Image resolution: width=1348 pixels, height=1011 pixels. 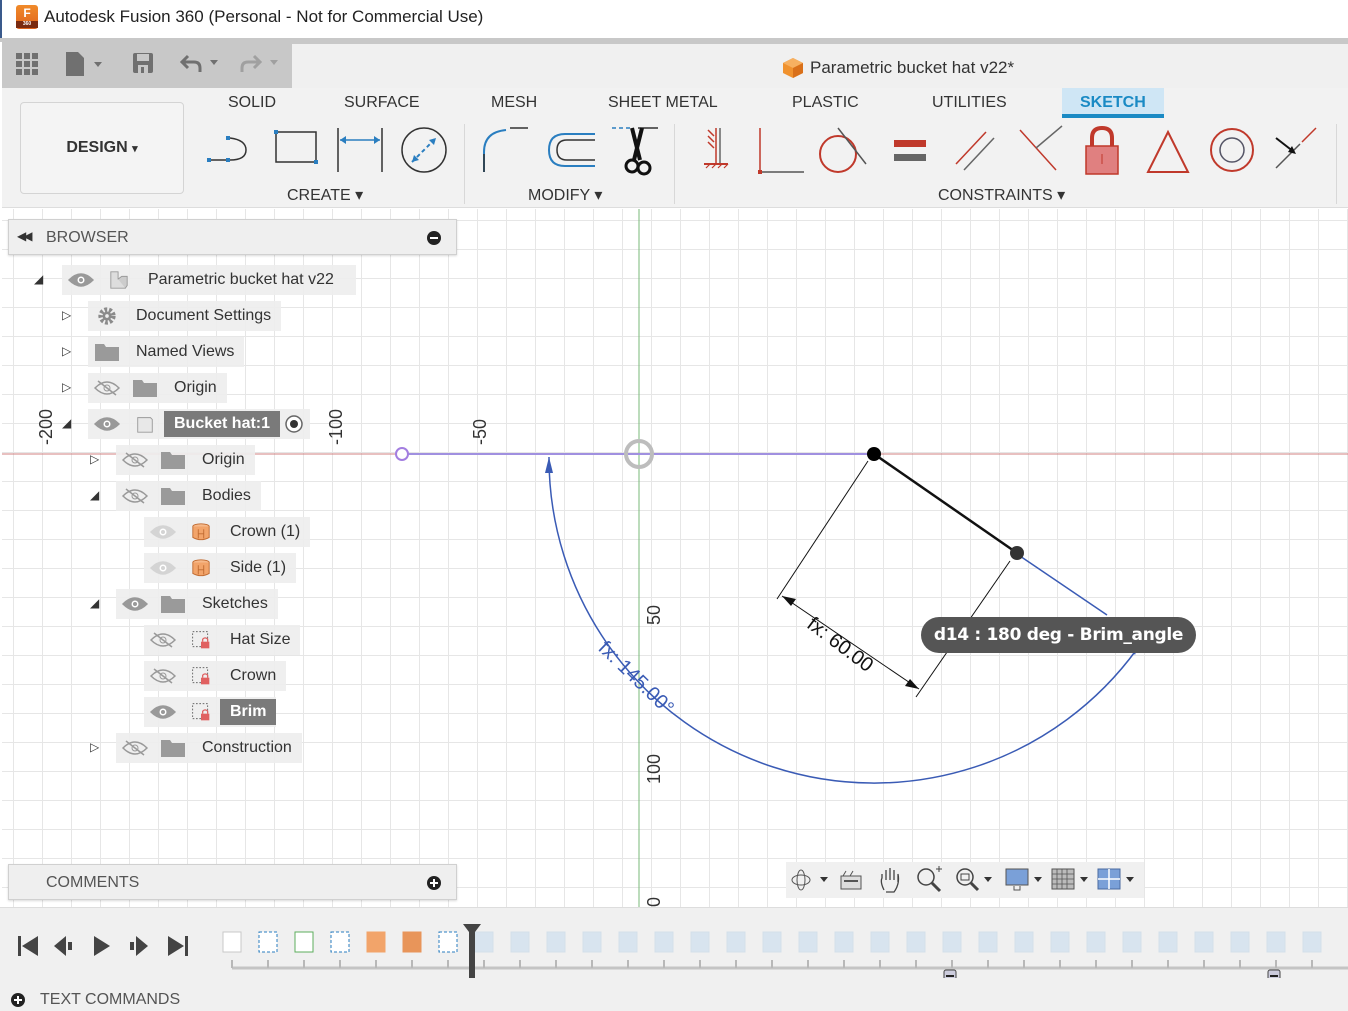 What do you see at coordinates (912, 150) in the screenshot?
I see `equal-icon` at bounding box center [912, 150].